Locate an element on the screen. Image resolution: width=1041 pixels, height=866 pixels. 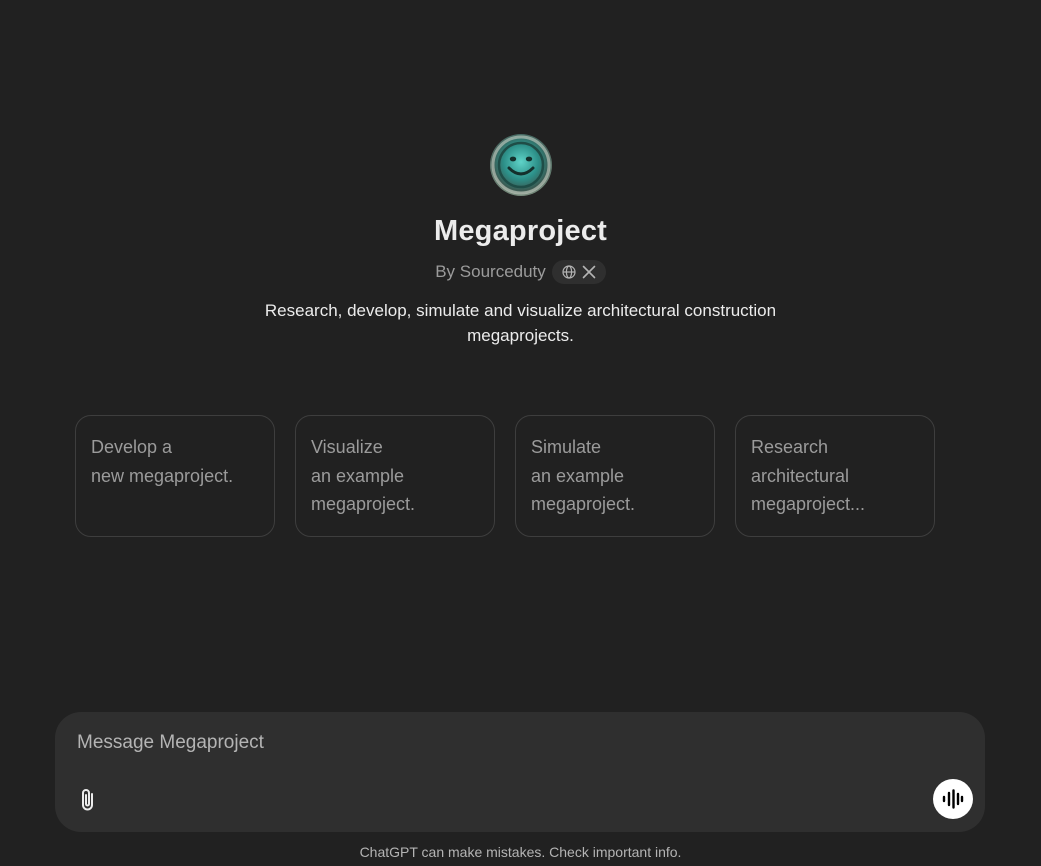
smiley-face-avatar-icon is located at coordinates (520, 165).